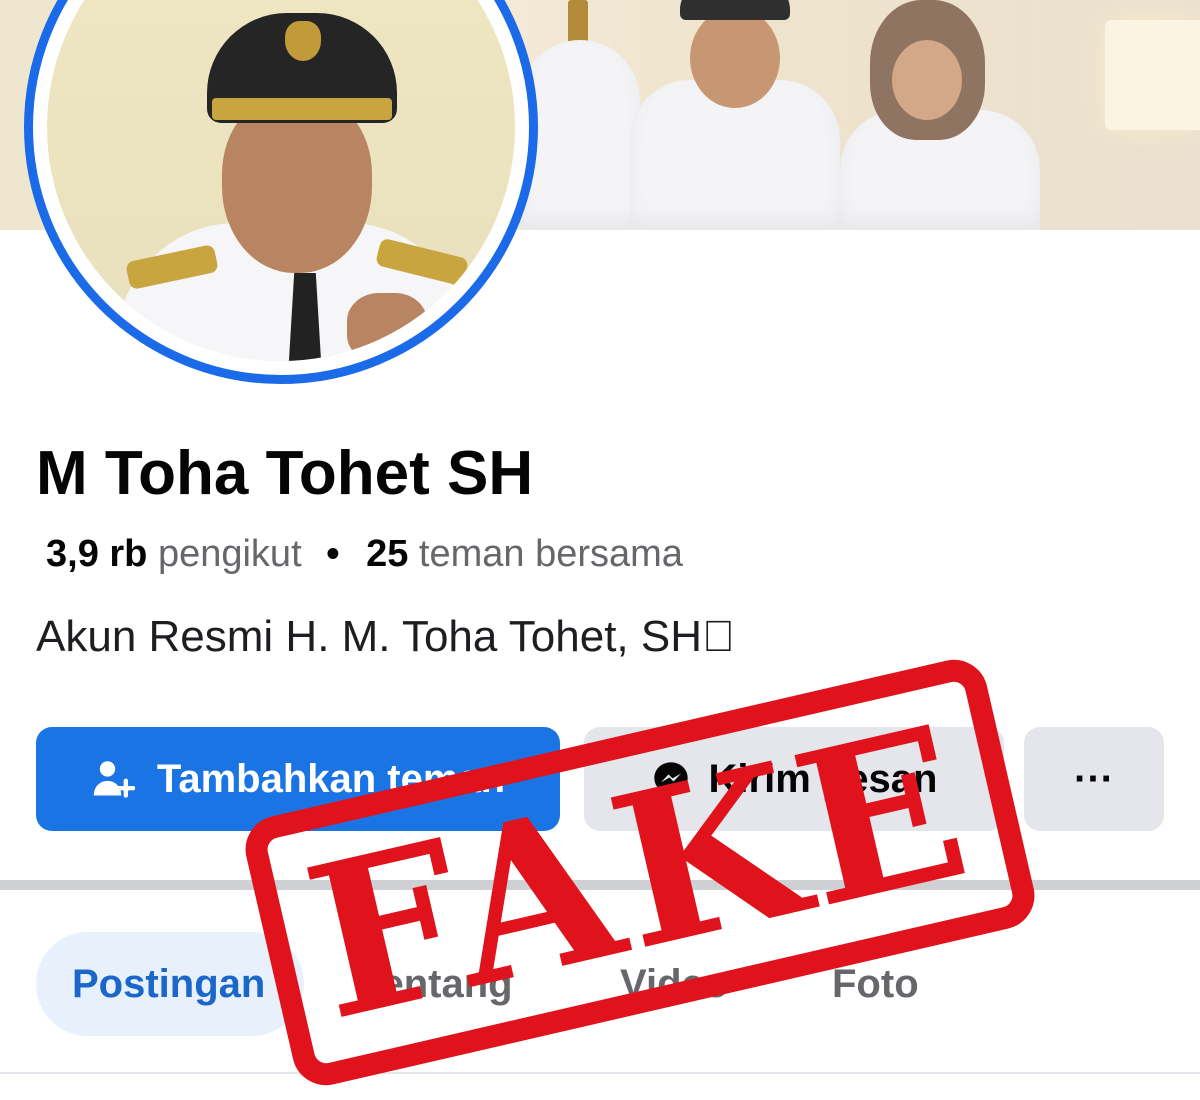  What do you see at coordinates (364, 554) in the screenshot?
I see `profile-stats: 3,9 rb pengikut • 25 teman bersama` at bounding box center [364, 554].